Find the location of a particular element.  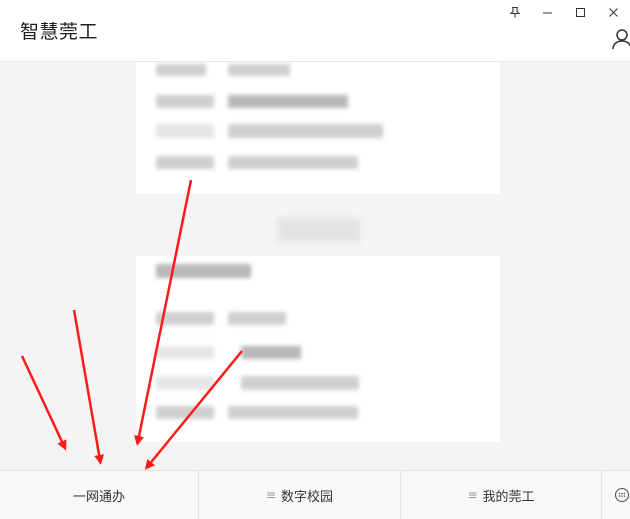

tab-label: 我的莞工 is located at coordinates (508, 497).